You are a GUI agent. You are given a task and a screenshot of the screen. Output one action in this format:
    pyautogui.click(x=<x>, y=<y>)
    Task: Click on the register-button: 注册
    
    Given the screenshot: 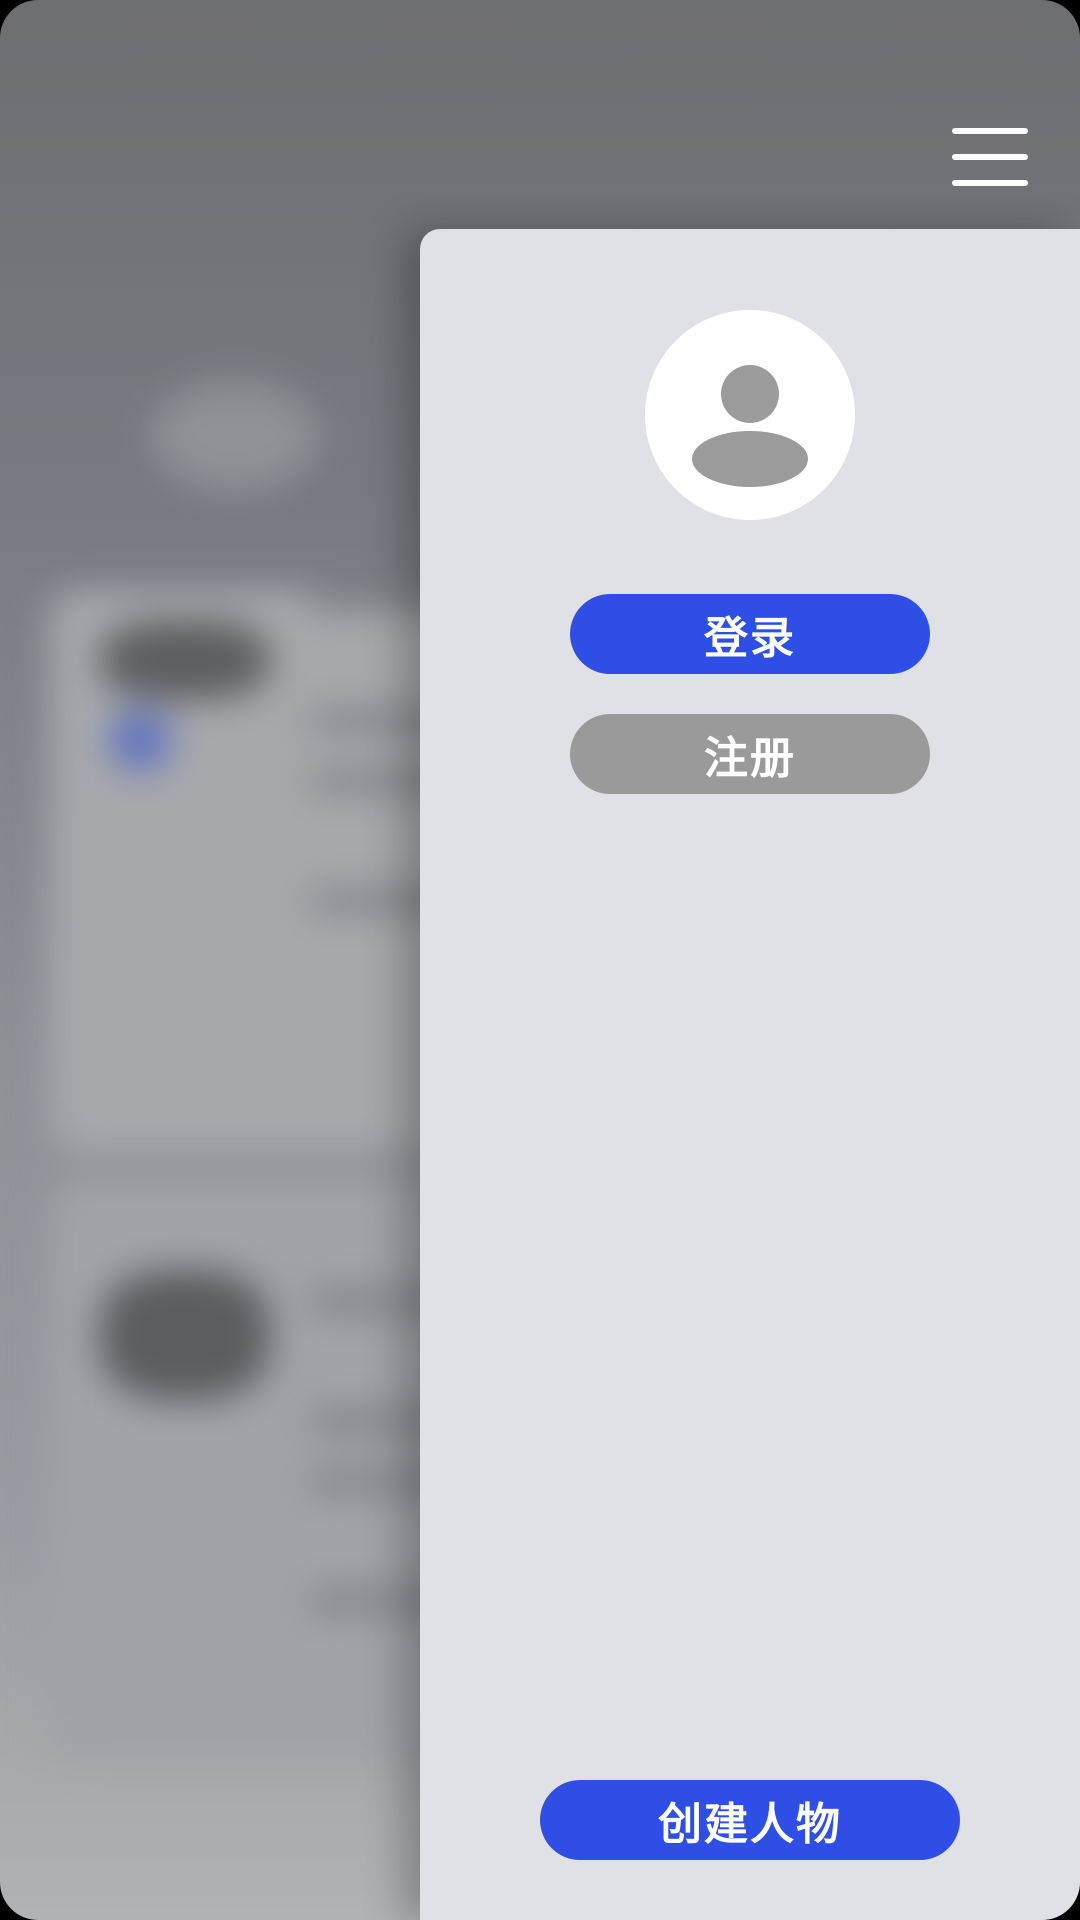 What is the action you would take?
    pyautogui.click(x=750, y=754)
    